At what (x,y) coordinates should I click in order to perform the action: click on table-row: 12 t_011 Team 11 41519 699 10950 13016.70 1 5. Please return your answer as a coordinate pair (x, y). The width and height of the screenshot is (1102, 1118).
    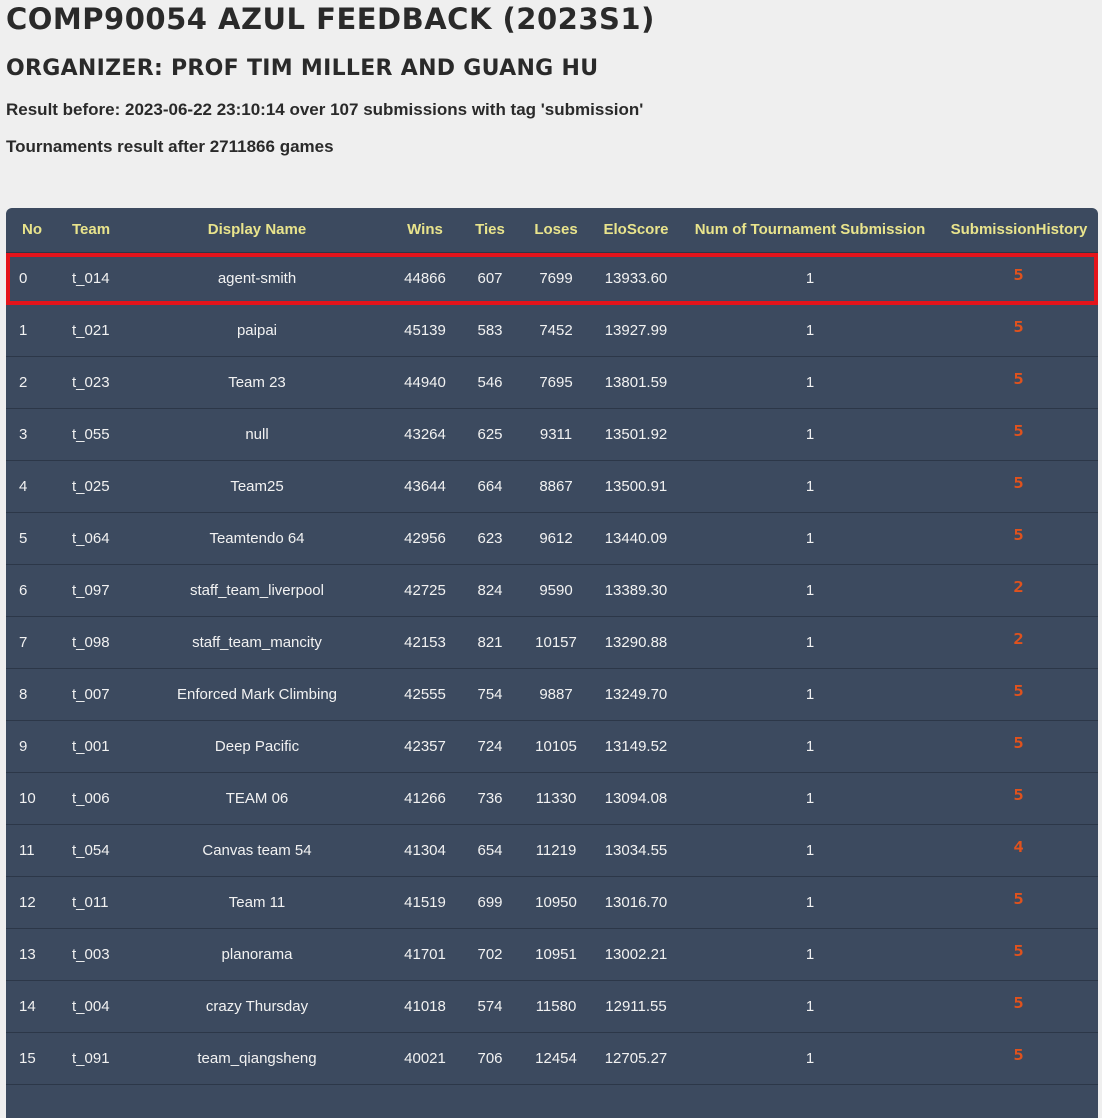
    Looking at the image, I should click on (552, 903).